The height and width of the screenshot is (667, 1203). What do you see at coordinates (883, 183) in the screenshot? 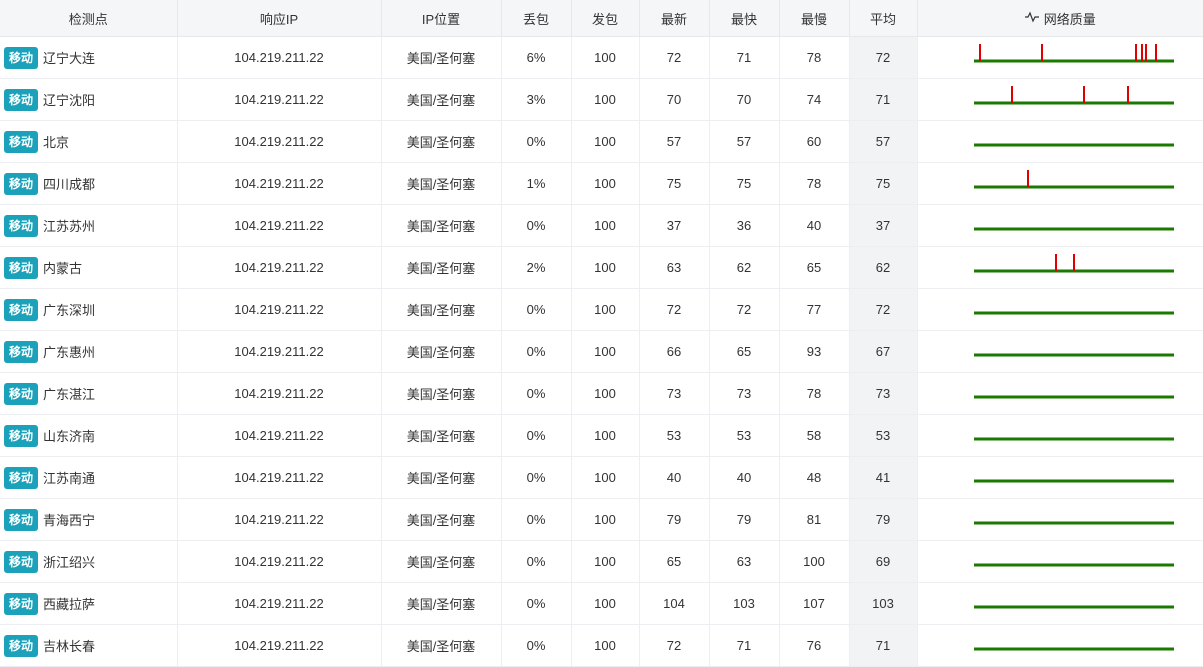
I see `avg-cell: 75` at bounding box center [883, 183].